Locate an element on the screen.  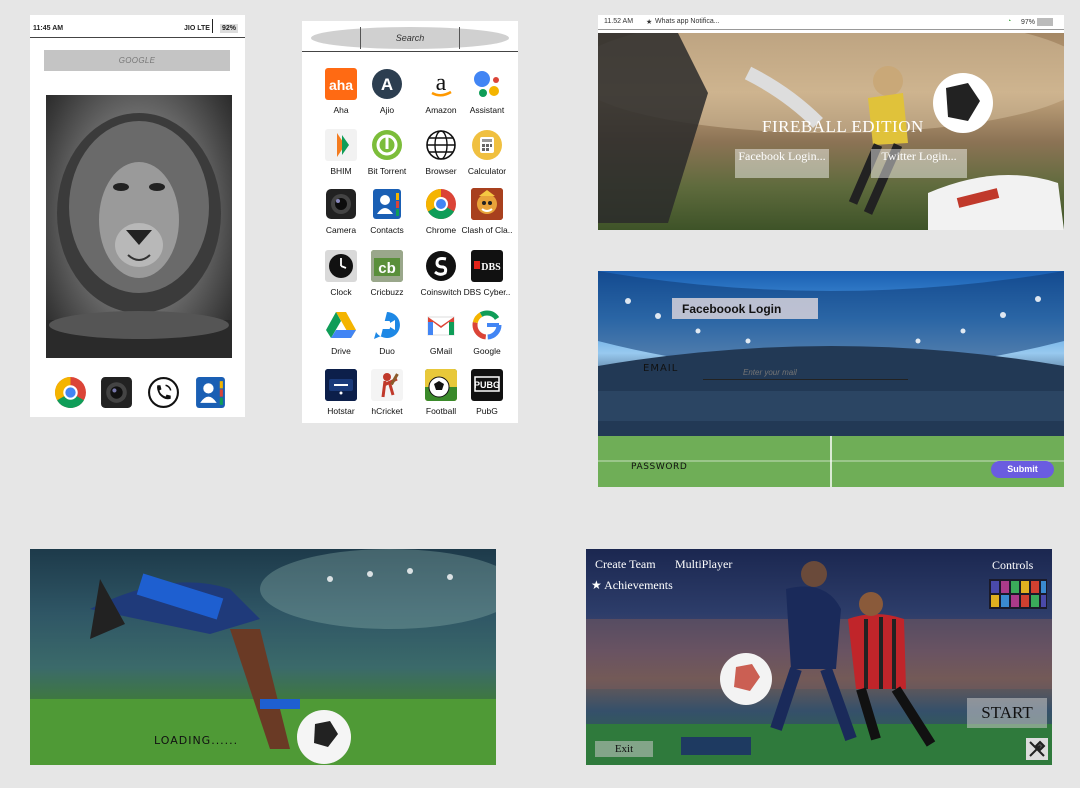
amazon-icon: a is located at coordinates (441, 84).